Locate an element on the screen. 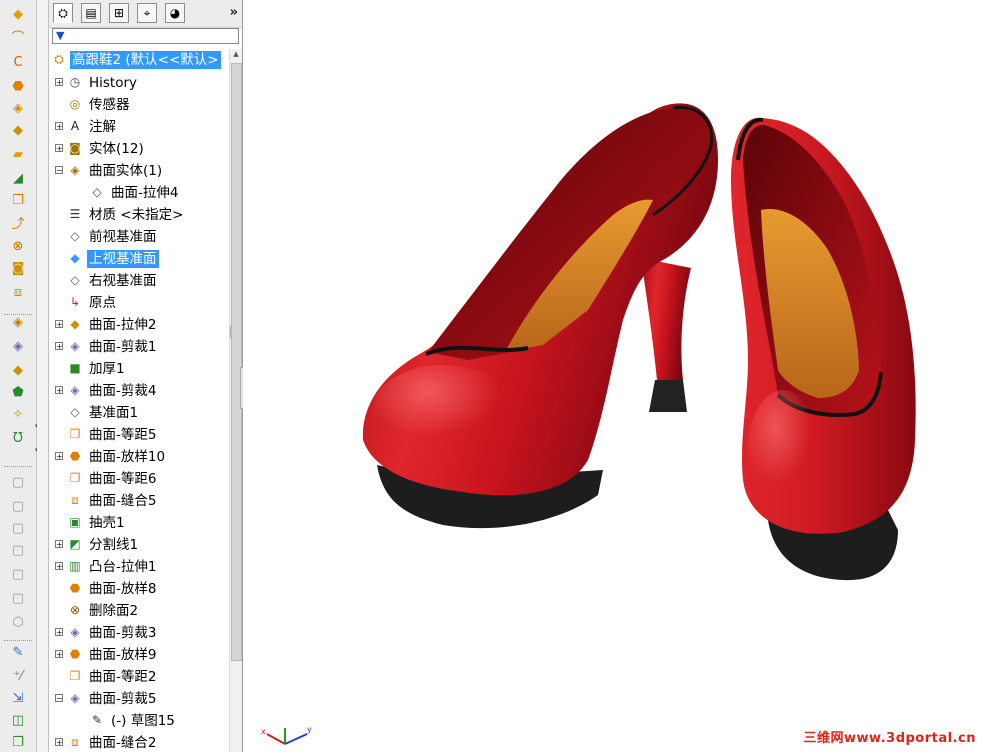 This screenshot has height=752, width=994. tree-item: + ▥ 凸台-拉伸1 is located at coordinates (139, 567).